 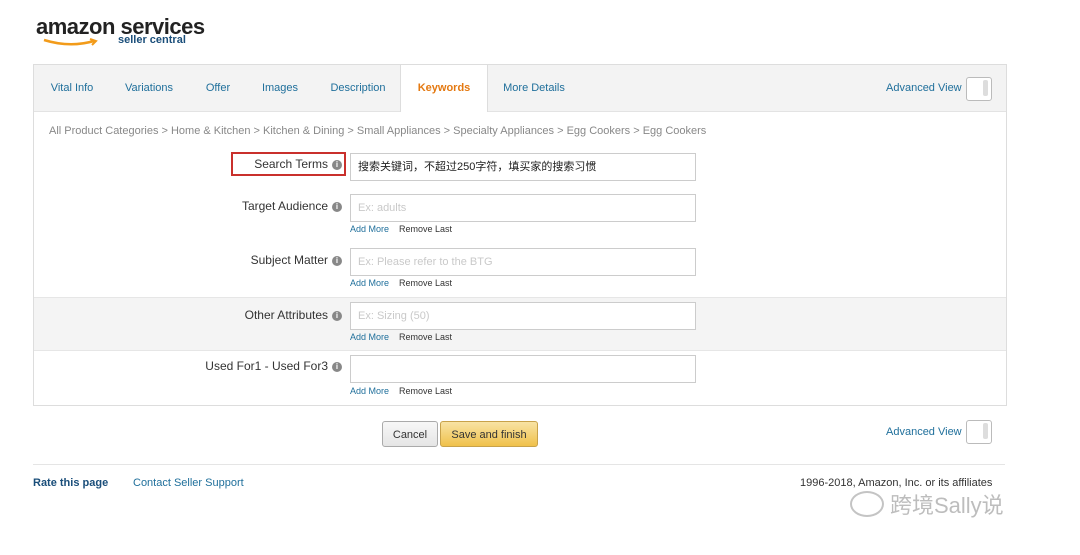 I want to click on other-attributes-input: Ex: Sizing (50), so click(x=523, y=316).